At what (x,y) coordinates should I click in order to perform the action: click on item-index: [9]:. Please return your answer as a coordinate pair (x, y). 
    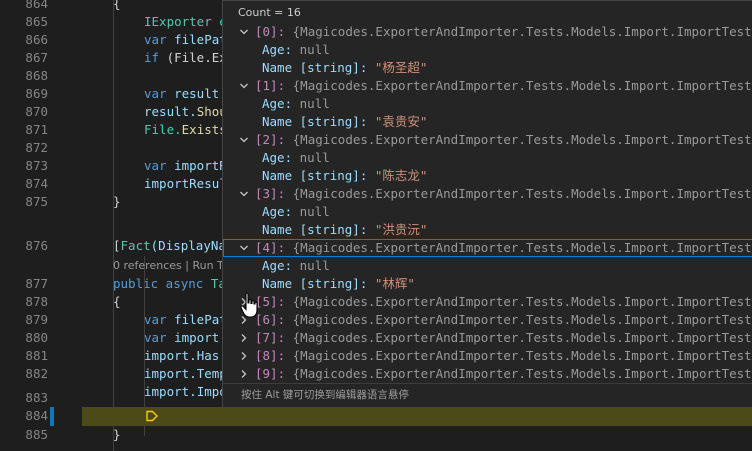
    Looking at the image, I should click on (270, 373).